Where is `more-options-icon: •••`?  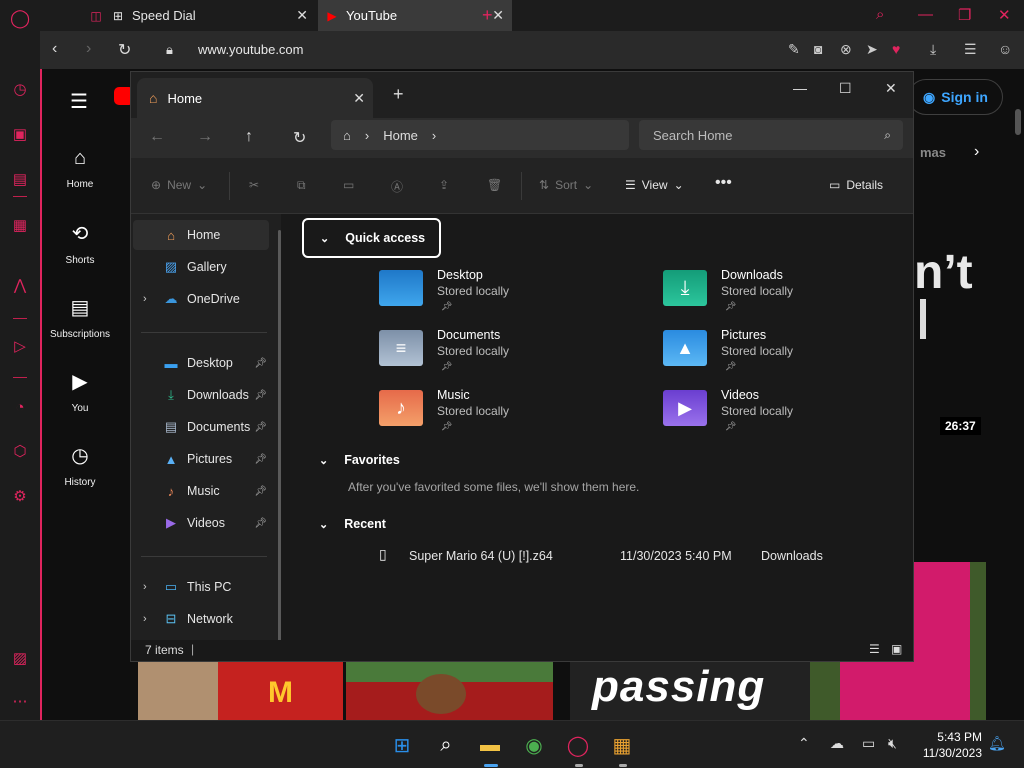 more-options-icon: ••• is located at coordinates (723, 183).